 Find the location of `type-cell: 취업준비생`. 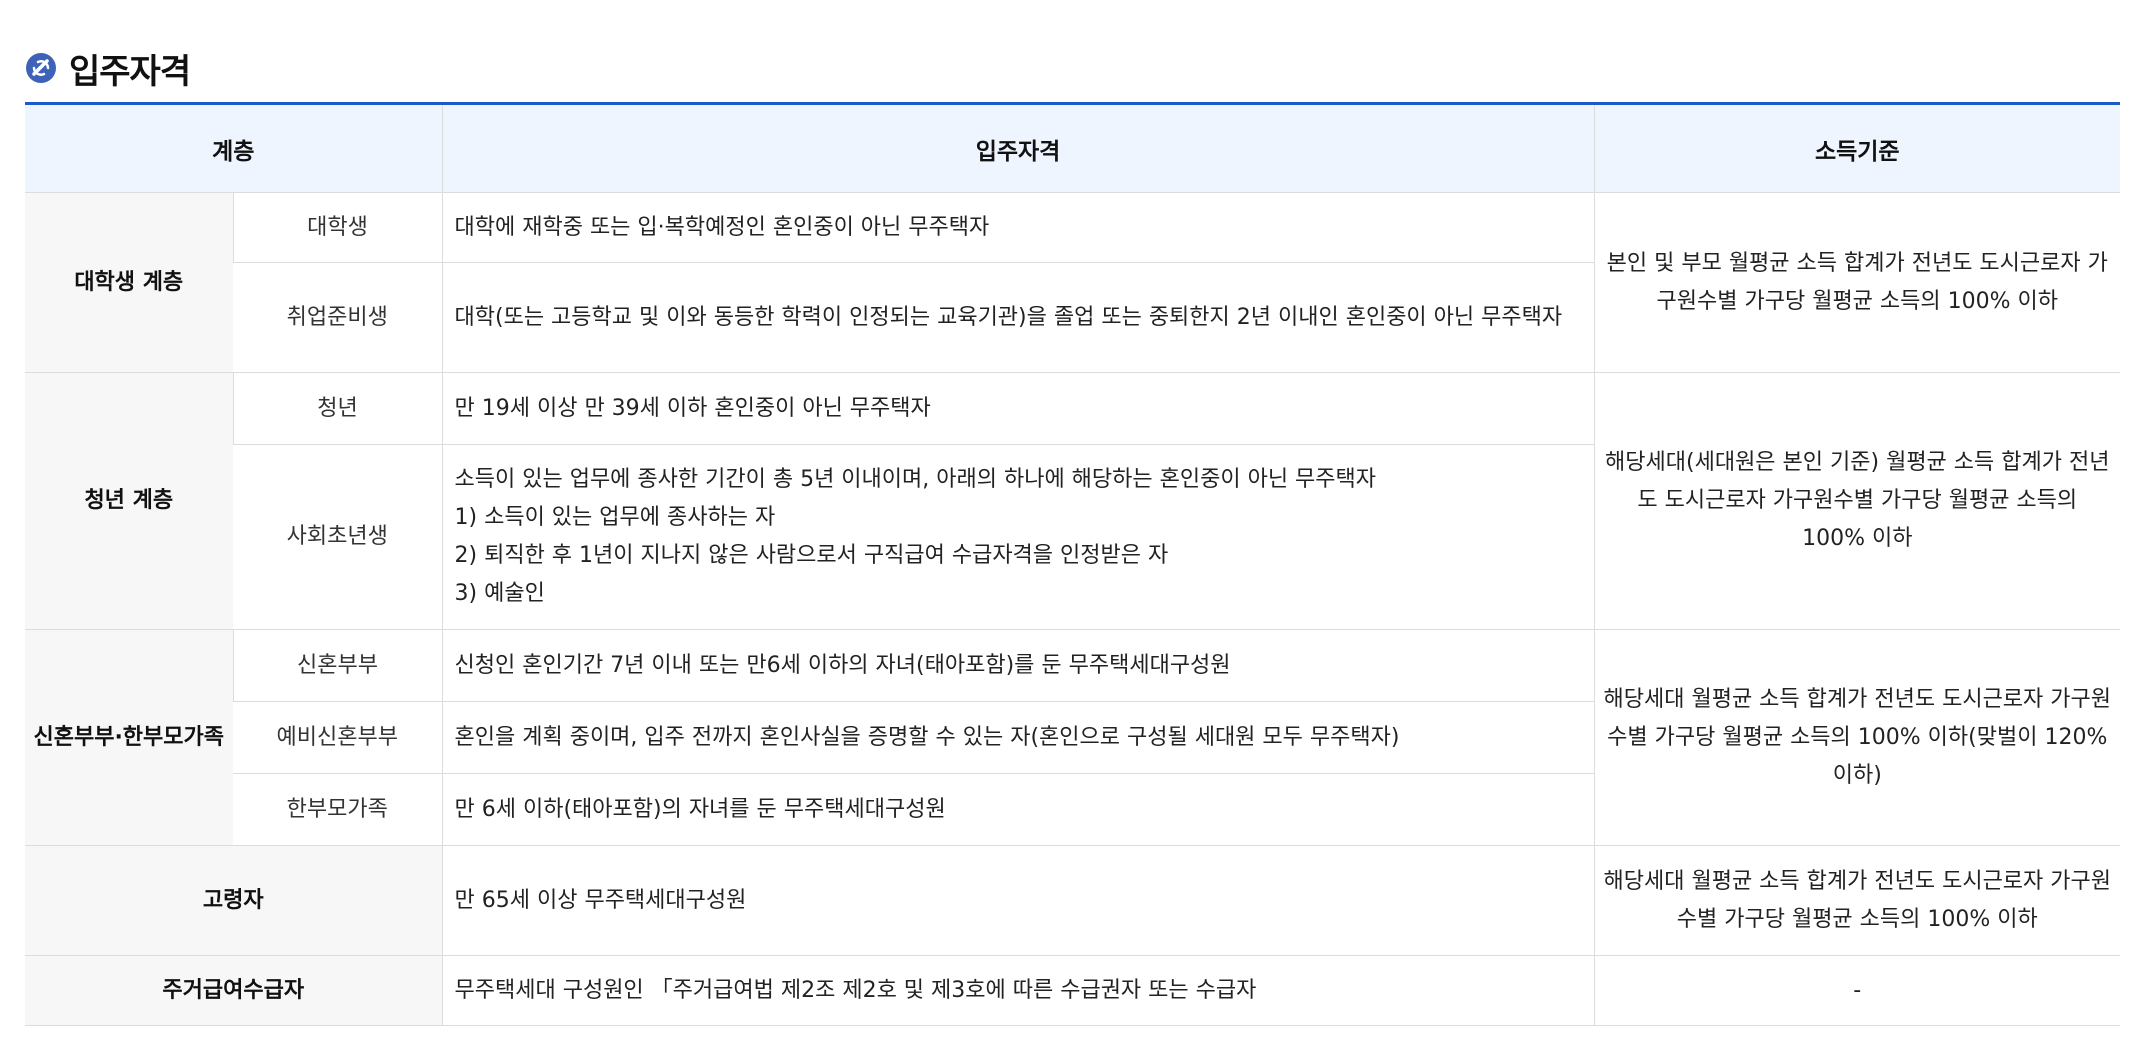

type-cell: 취업준비생 is located at coordinates (338, 317).